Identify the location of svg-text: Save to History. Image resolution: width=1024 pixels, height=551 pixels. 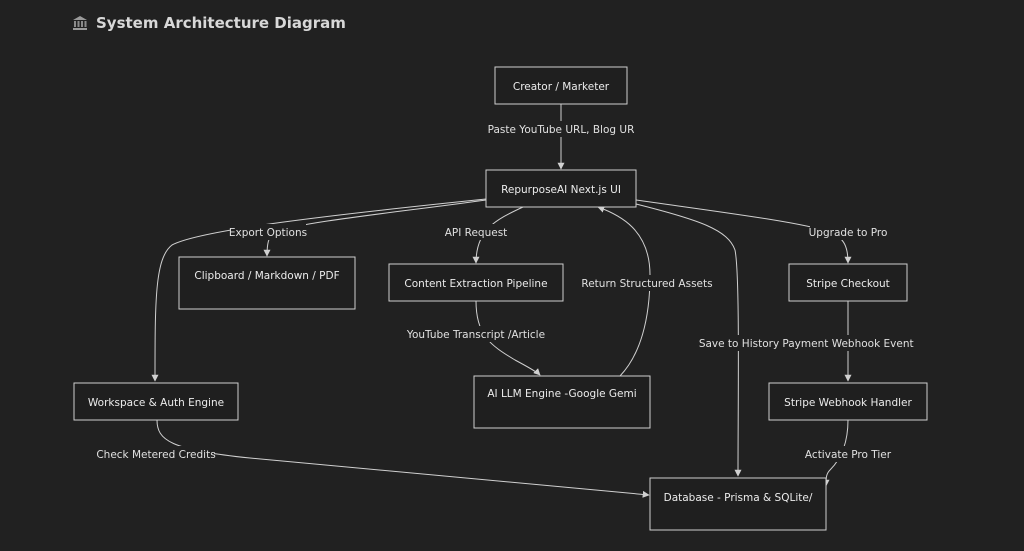
(739, 344).